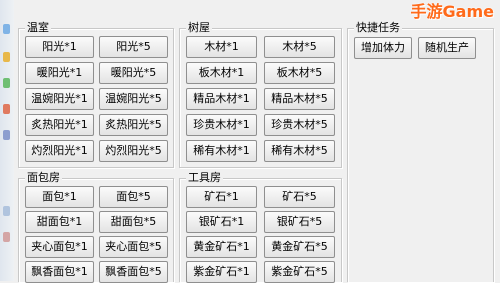 This screenshot has width=500, height=283. I want to click on bread-5-button: 面包*5, so click(133, 197).